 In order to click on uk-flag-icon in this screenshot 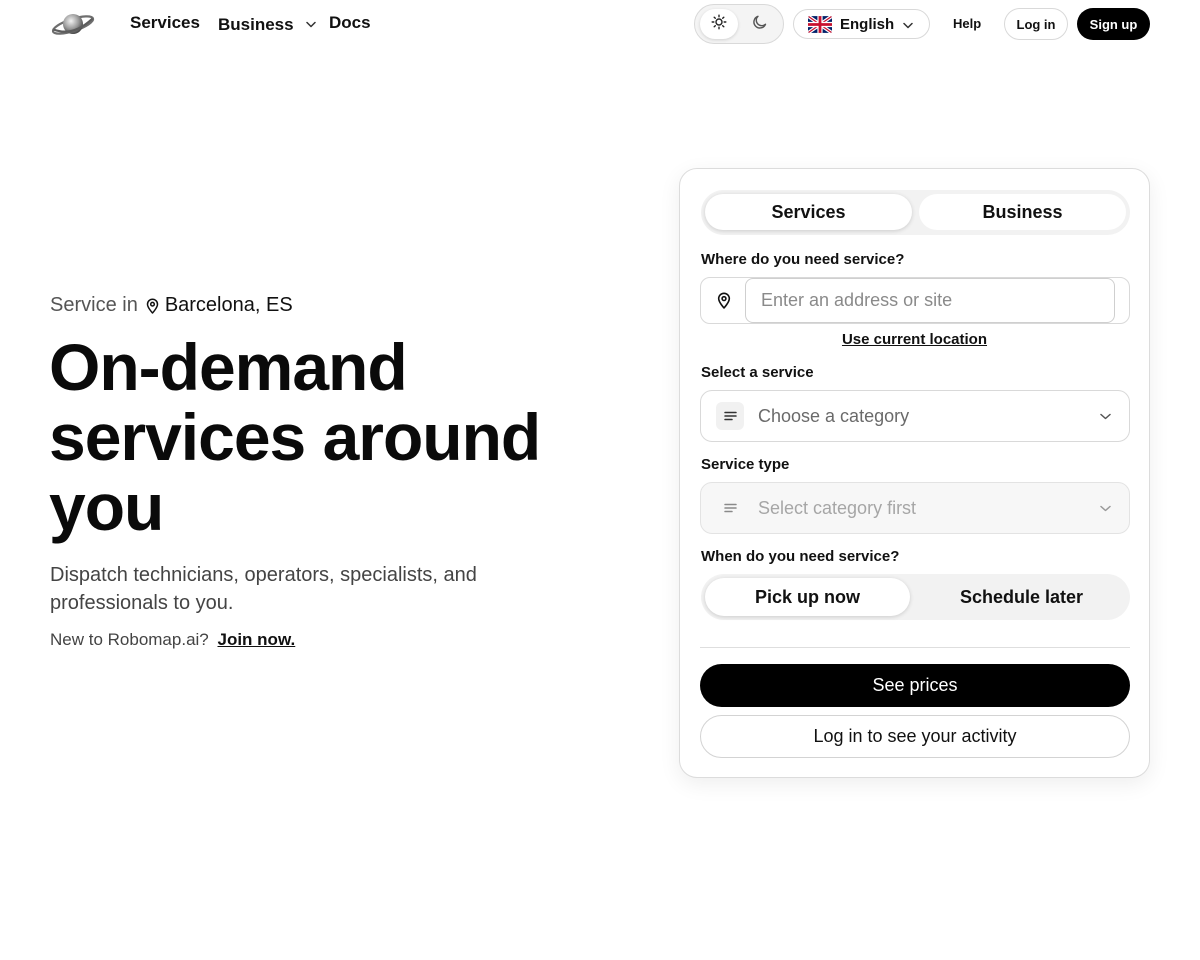, I will do `click(820, 24)`.